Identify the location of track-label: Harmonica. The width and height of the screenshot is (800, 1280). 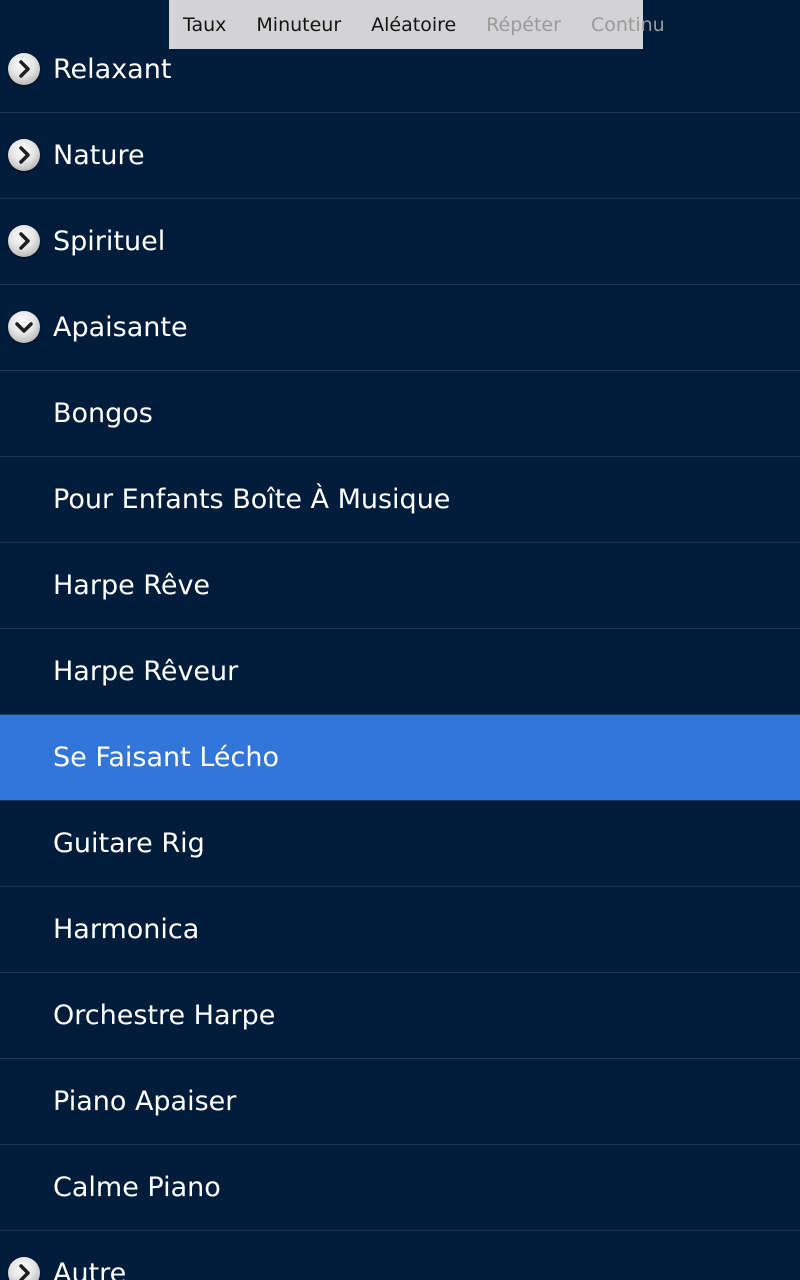
(126, 929).